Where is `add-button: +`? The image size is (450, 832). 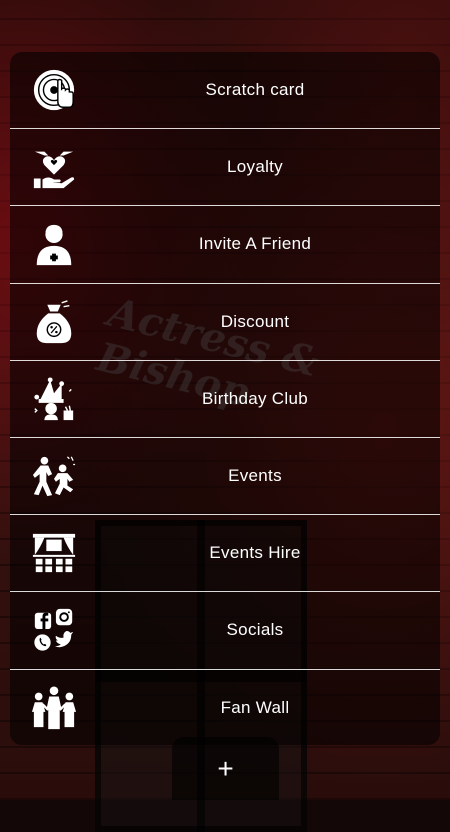
add-button: + is located at coordinates (225, 768).